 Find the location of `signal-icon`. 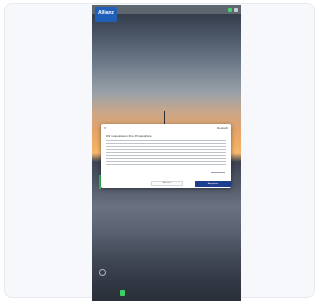

signal-icon is located at coordinates (236, 9).